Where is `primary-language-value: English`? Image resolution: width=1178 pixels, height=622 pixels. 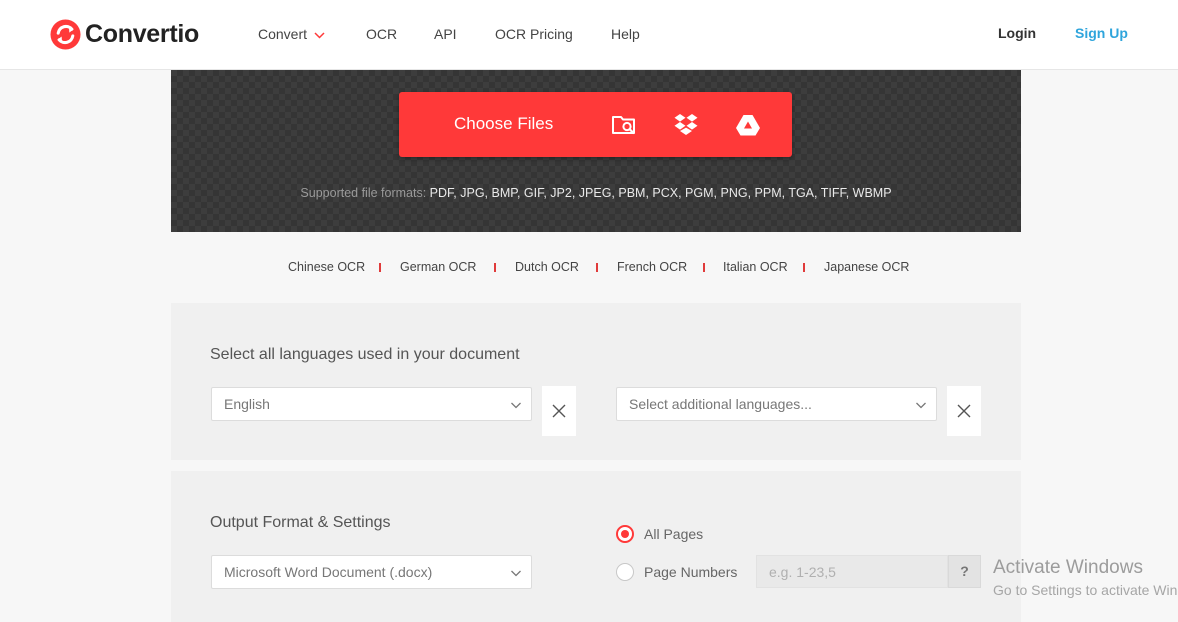 primary-language-value: English is located at coordinates (247, 404).